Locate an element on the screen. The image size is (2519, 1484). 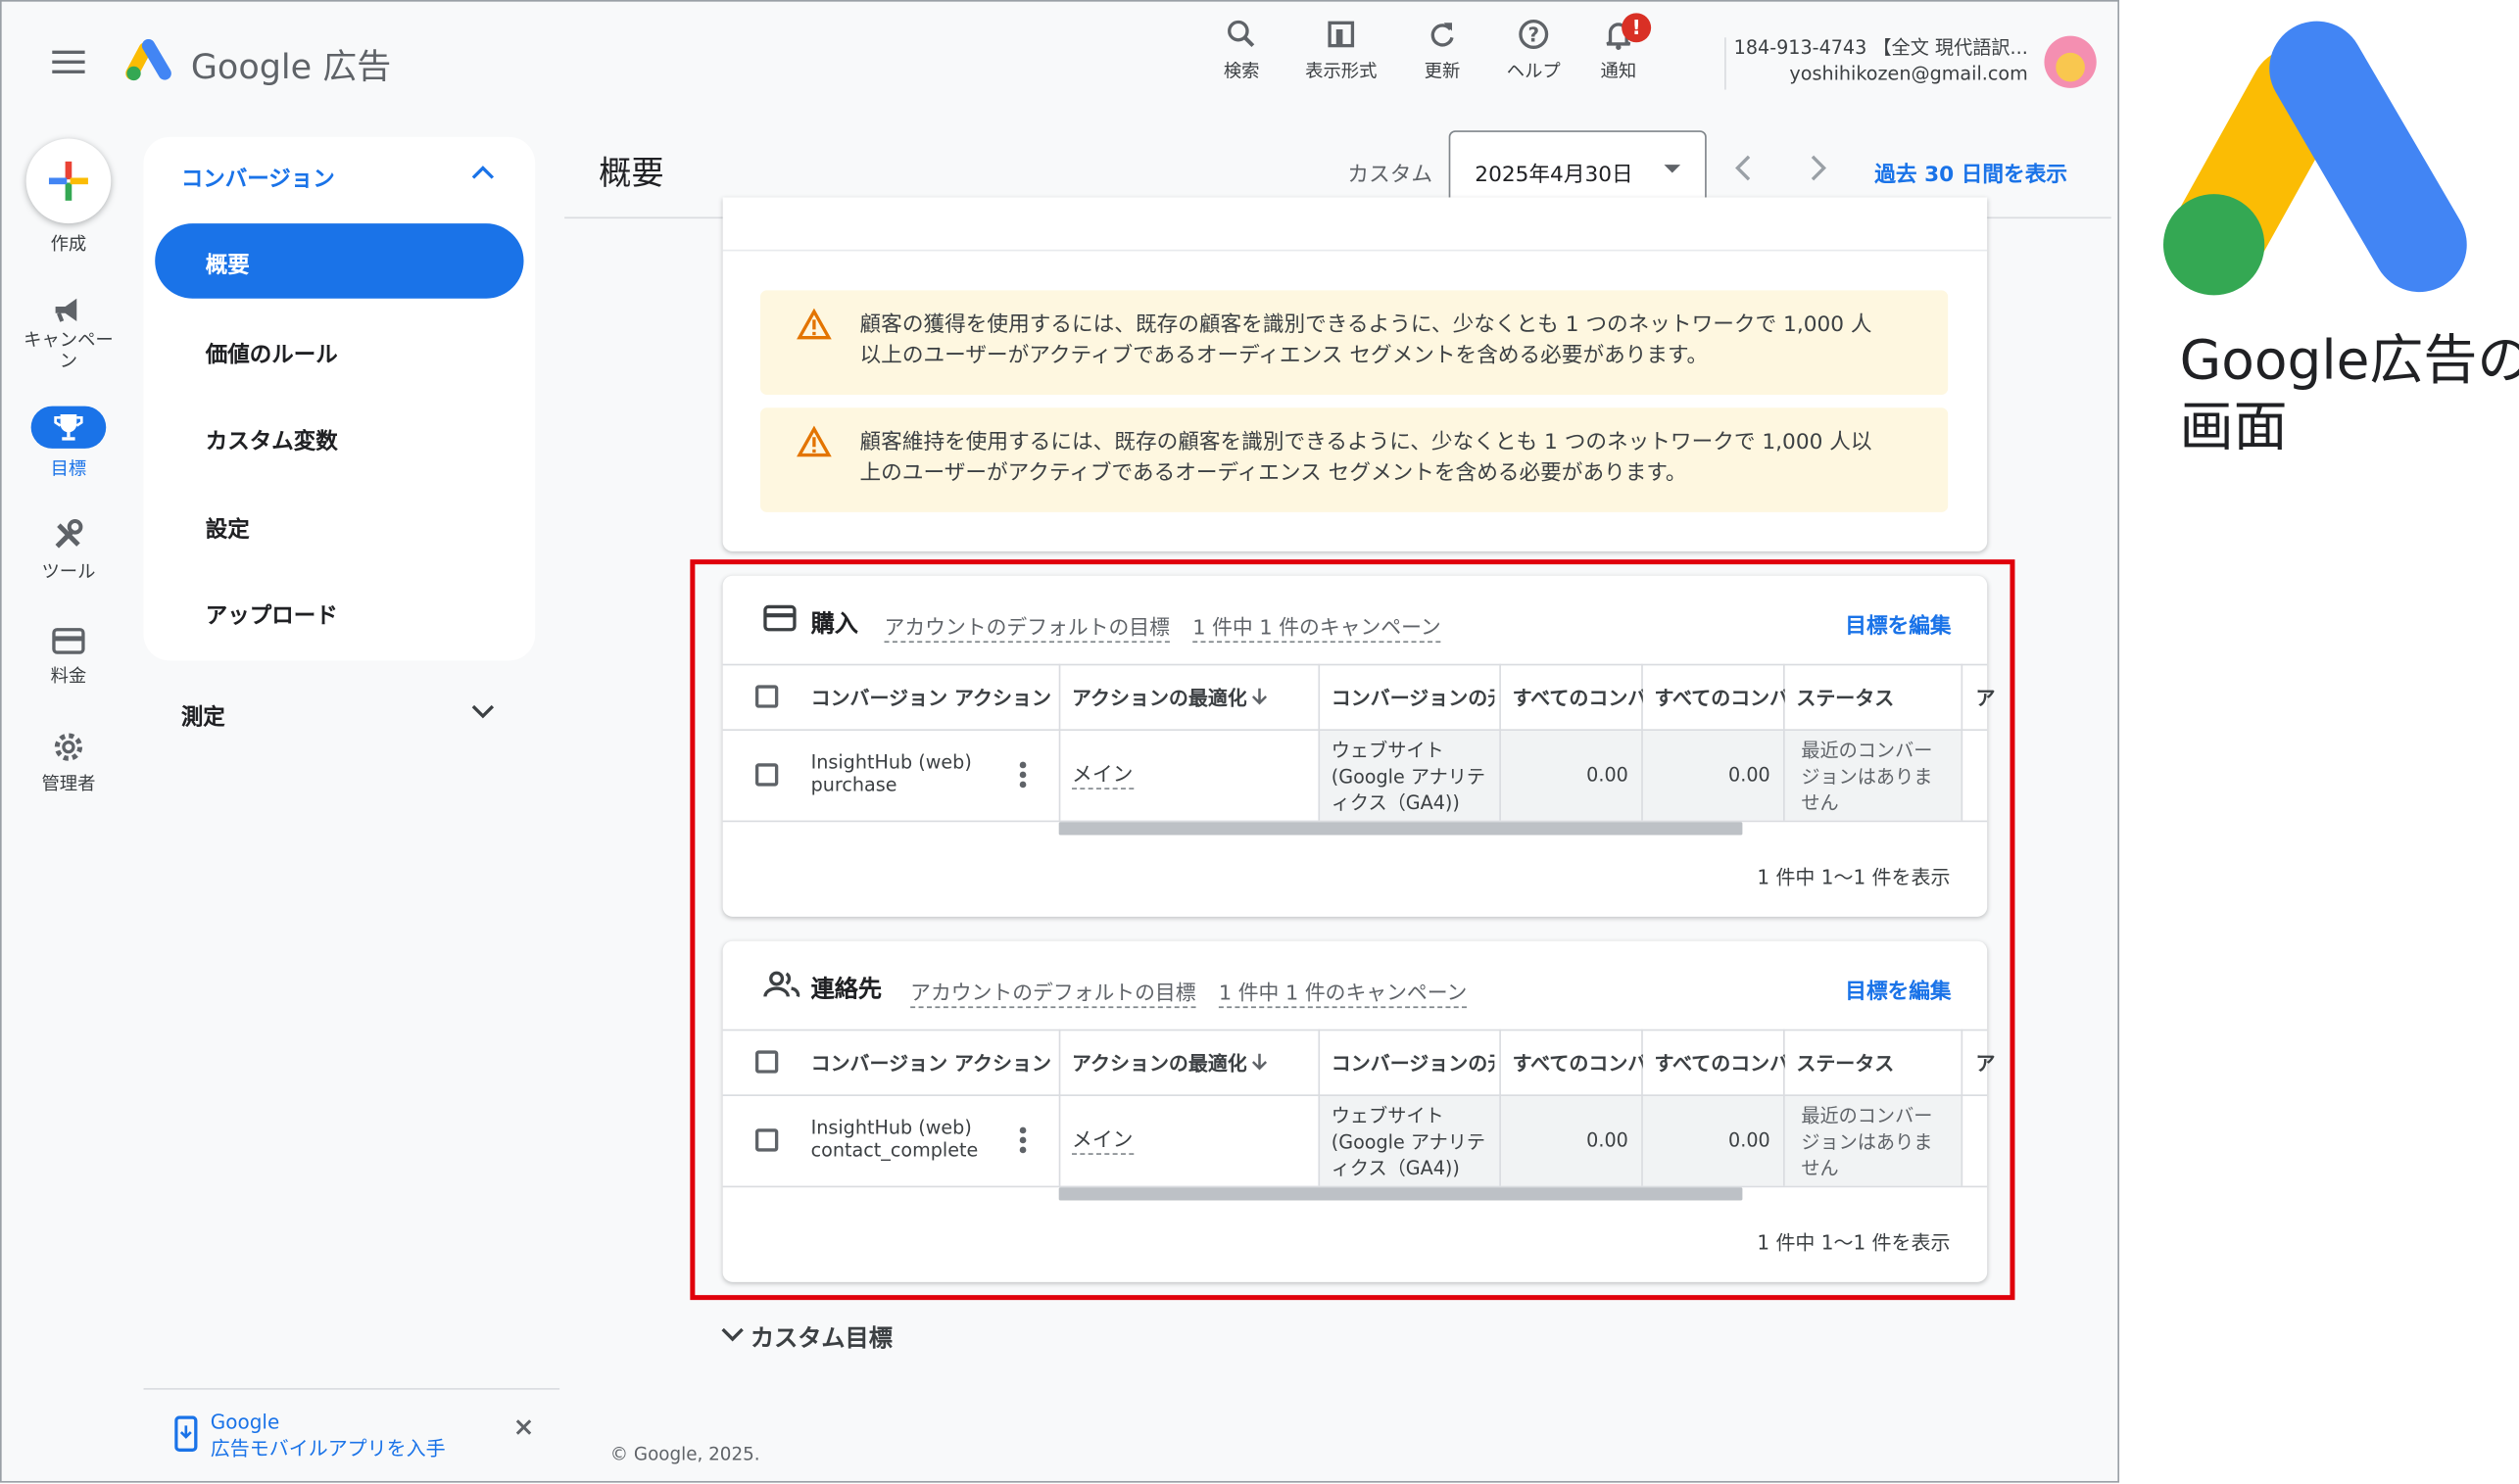
copyright: © Google, 2025. is located at coordinates (684, 1454).